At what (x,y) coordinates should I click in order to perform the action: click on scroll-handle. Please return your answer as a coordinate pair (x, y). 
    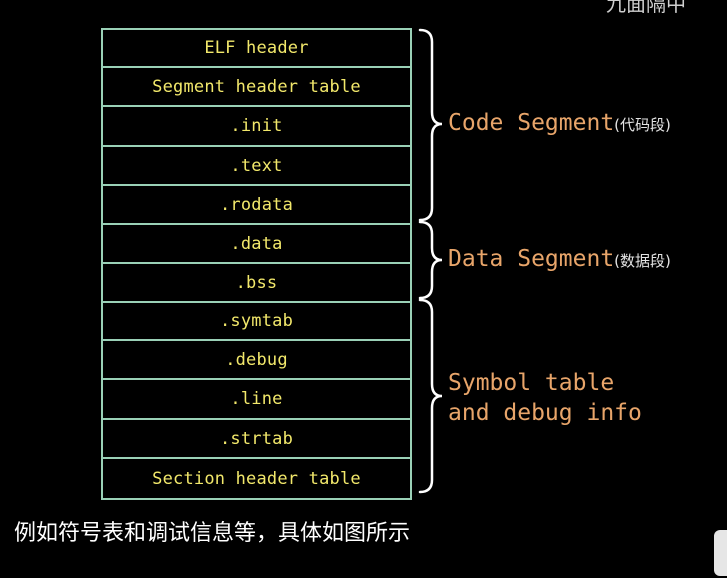
    Looking at the image, I should click on (720, 553).